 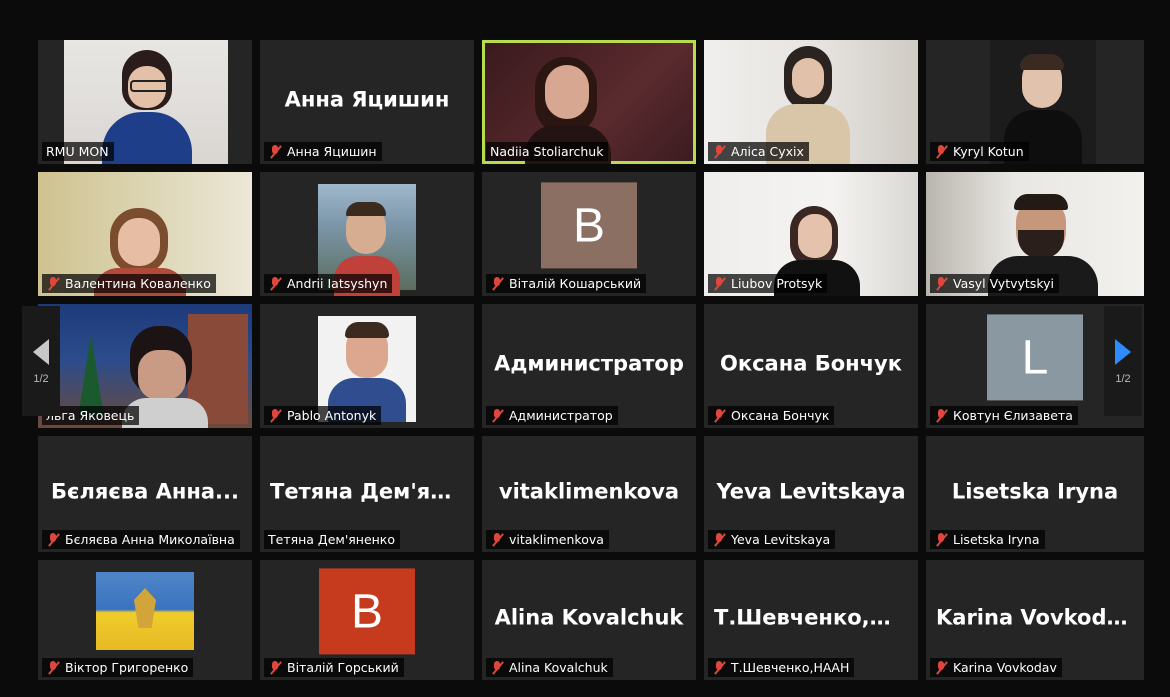 I want to click on participant-tile: Оксана Бончук Оксана Бончук, so click(x=811, y=366).